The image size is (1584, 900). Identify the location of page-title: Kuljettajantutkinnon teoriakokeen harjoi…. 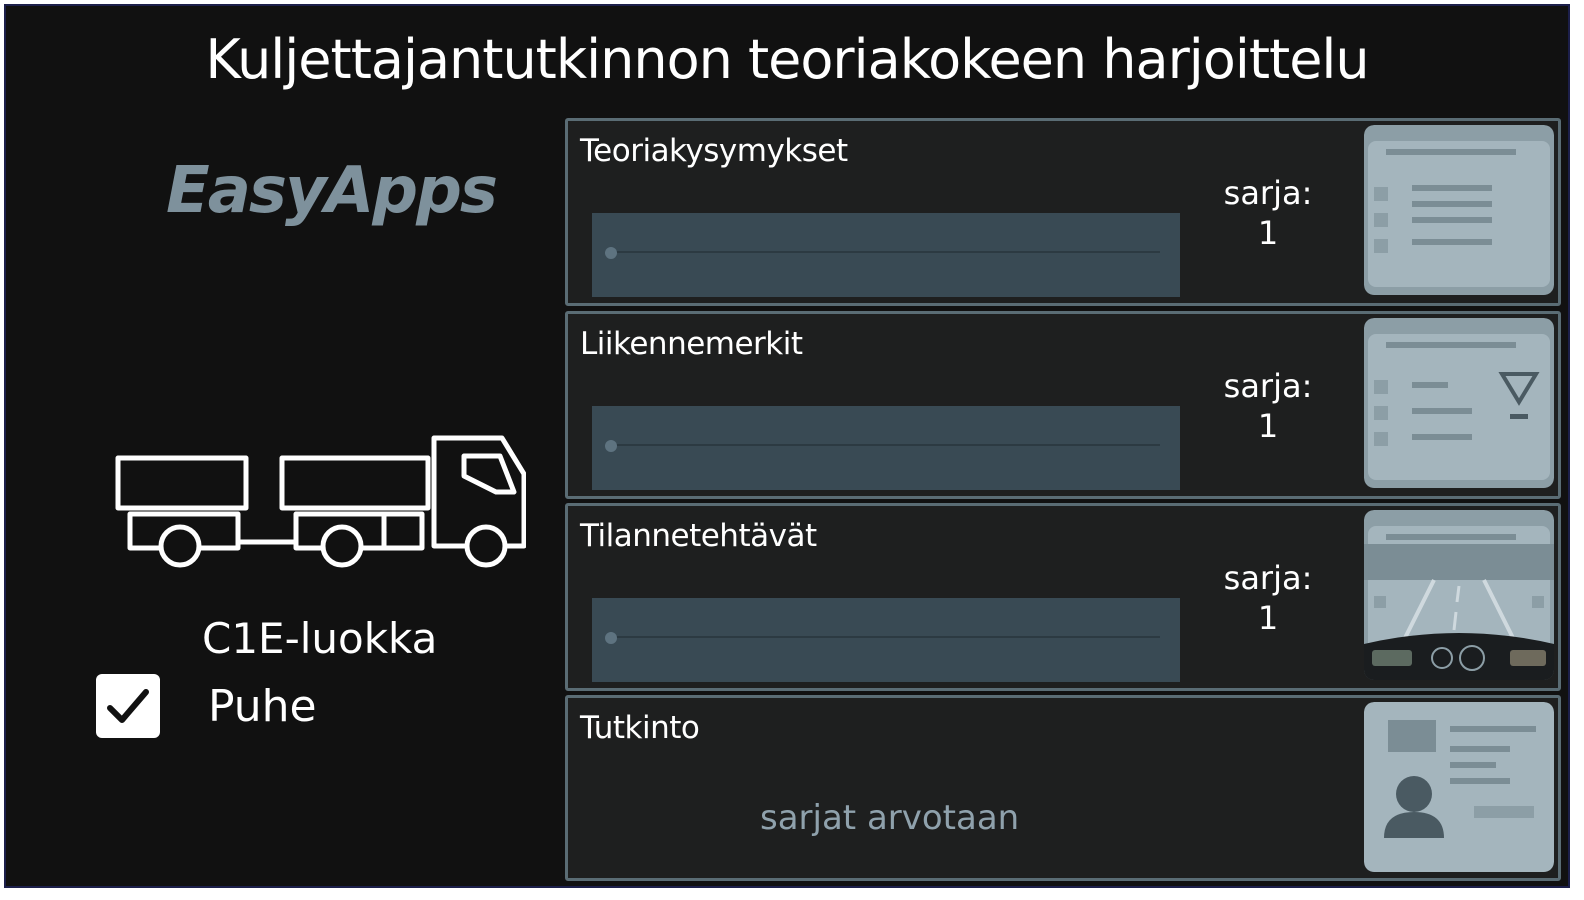
(787, 59).